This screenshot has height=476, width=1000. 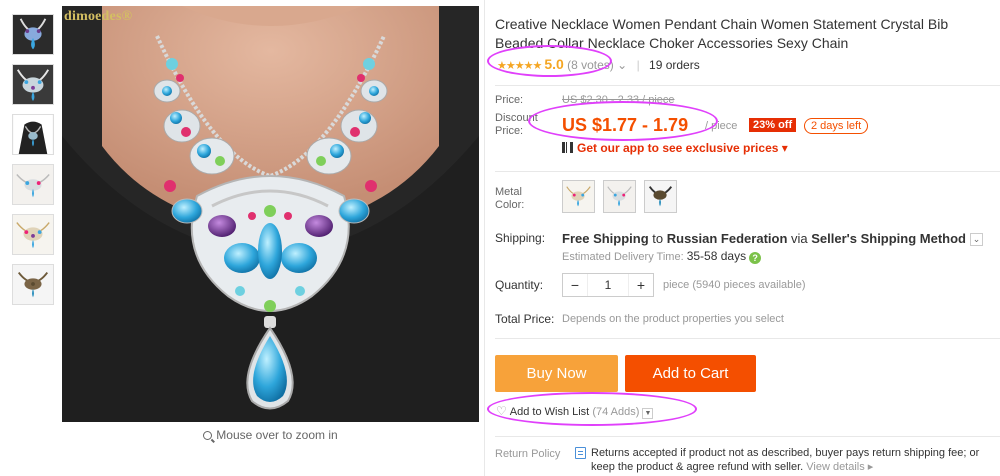 I want to click on zoom-hint: Mouse over to zoom in, so click(x=270, y=435).